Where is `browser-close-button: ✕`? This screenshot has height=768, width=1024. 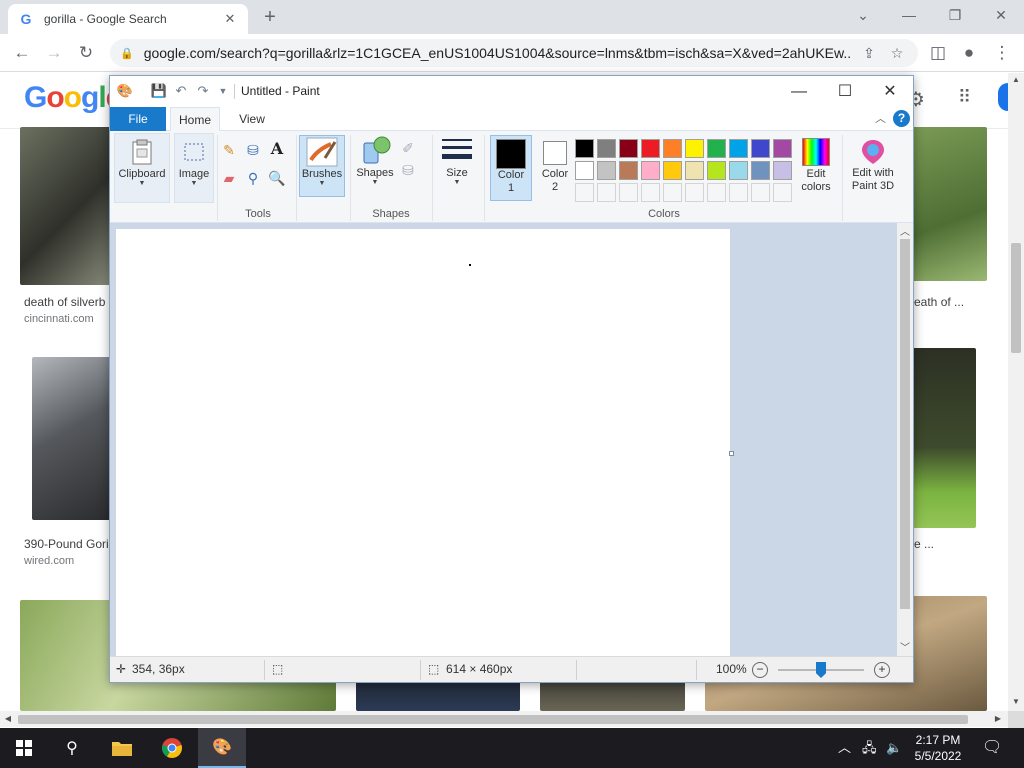
browser-close-button: ✕ is located at coordinates (1001, 15).